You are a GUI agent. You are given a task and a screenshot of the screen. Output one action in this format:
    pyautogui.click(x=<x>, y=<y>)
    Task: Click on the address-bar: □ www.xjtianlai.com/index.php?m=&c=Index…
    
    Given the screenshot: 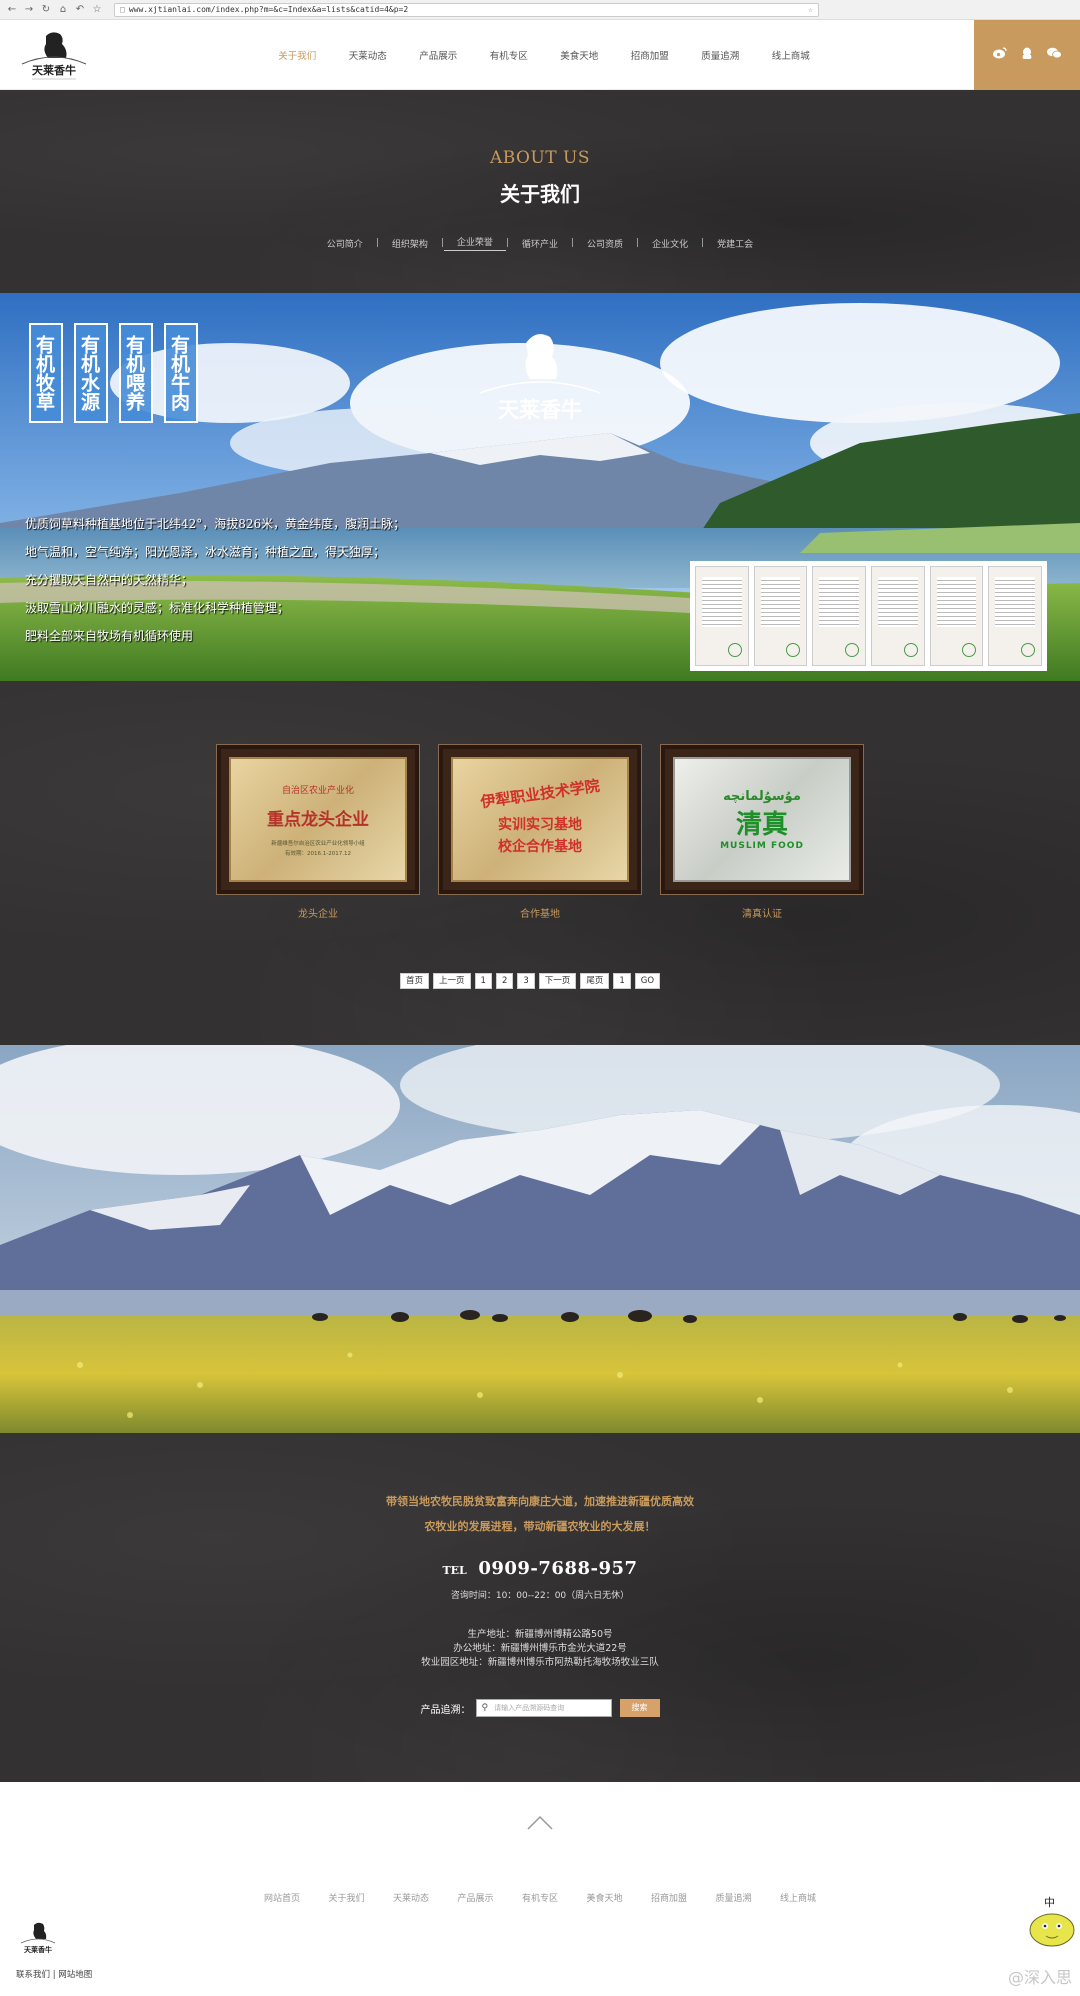 What is the action you would take?
    pyautogui.click(x=466, y=9)
    